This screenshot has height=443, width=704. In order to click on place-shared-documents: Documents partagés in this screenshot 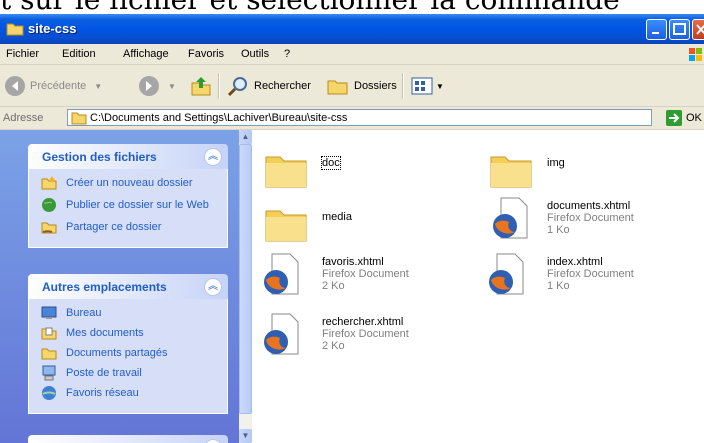, I will do `click(128, 355)`.